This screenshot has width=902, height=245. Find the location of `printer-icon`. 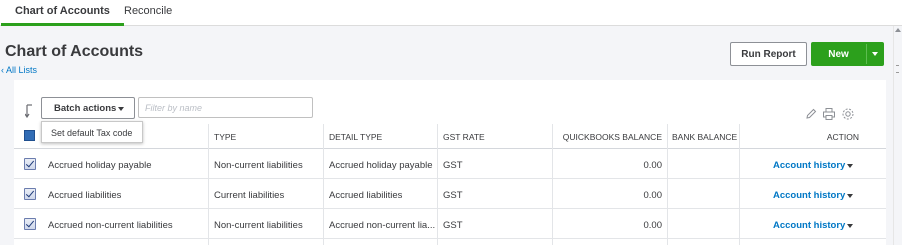

printer-icon is located at coordinates (829, 114).